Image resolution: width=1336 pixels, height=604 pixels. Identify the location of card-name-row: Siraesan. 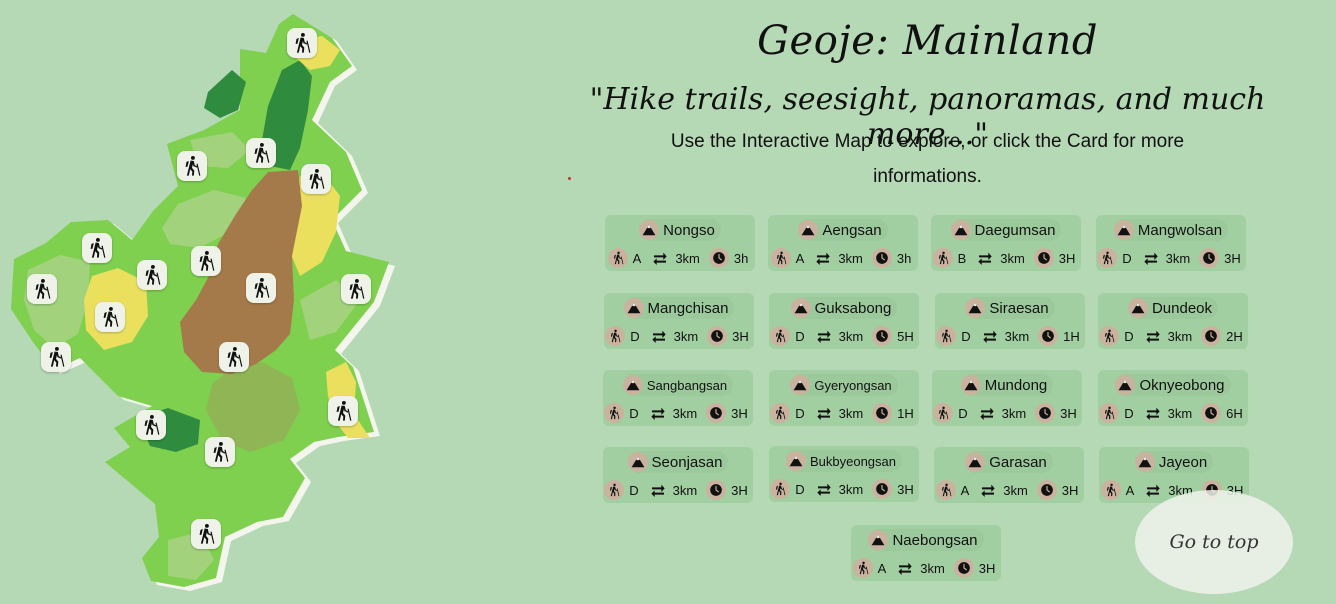
(1010, 308).